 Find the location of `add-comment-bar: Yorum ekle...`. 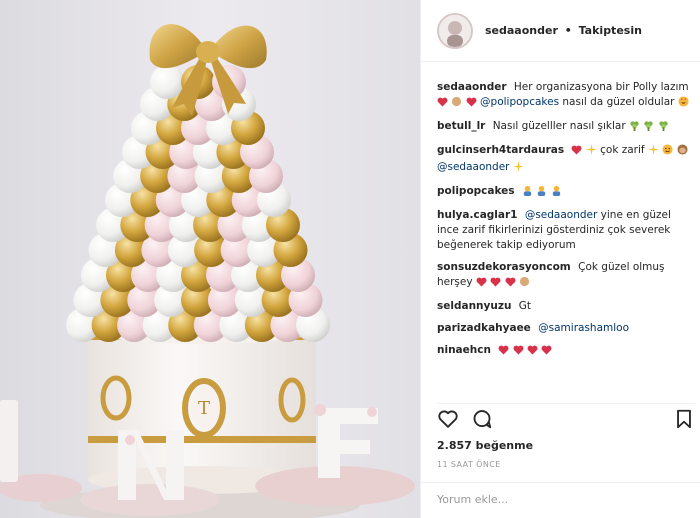

add-comment-bar: Yorum ekle... is located at coordinates (560, 500).